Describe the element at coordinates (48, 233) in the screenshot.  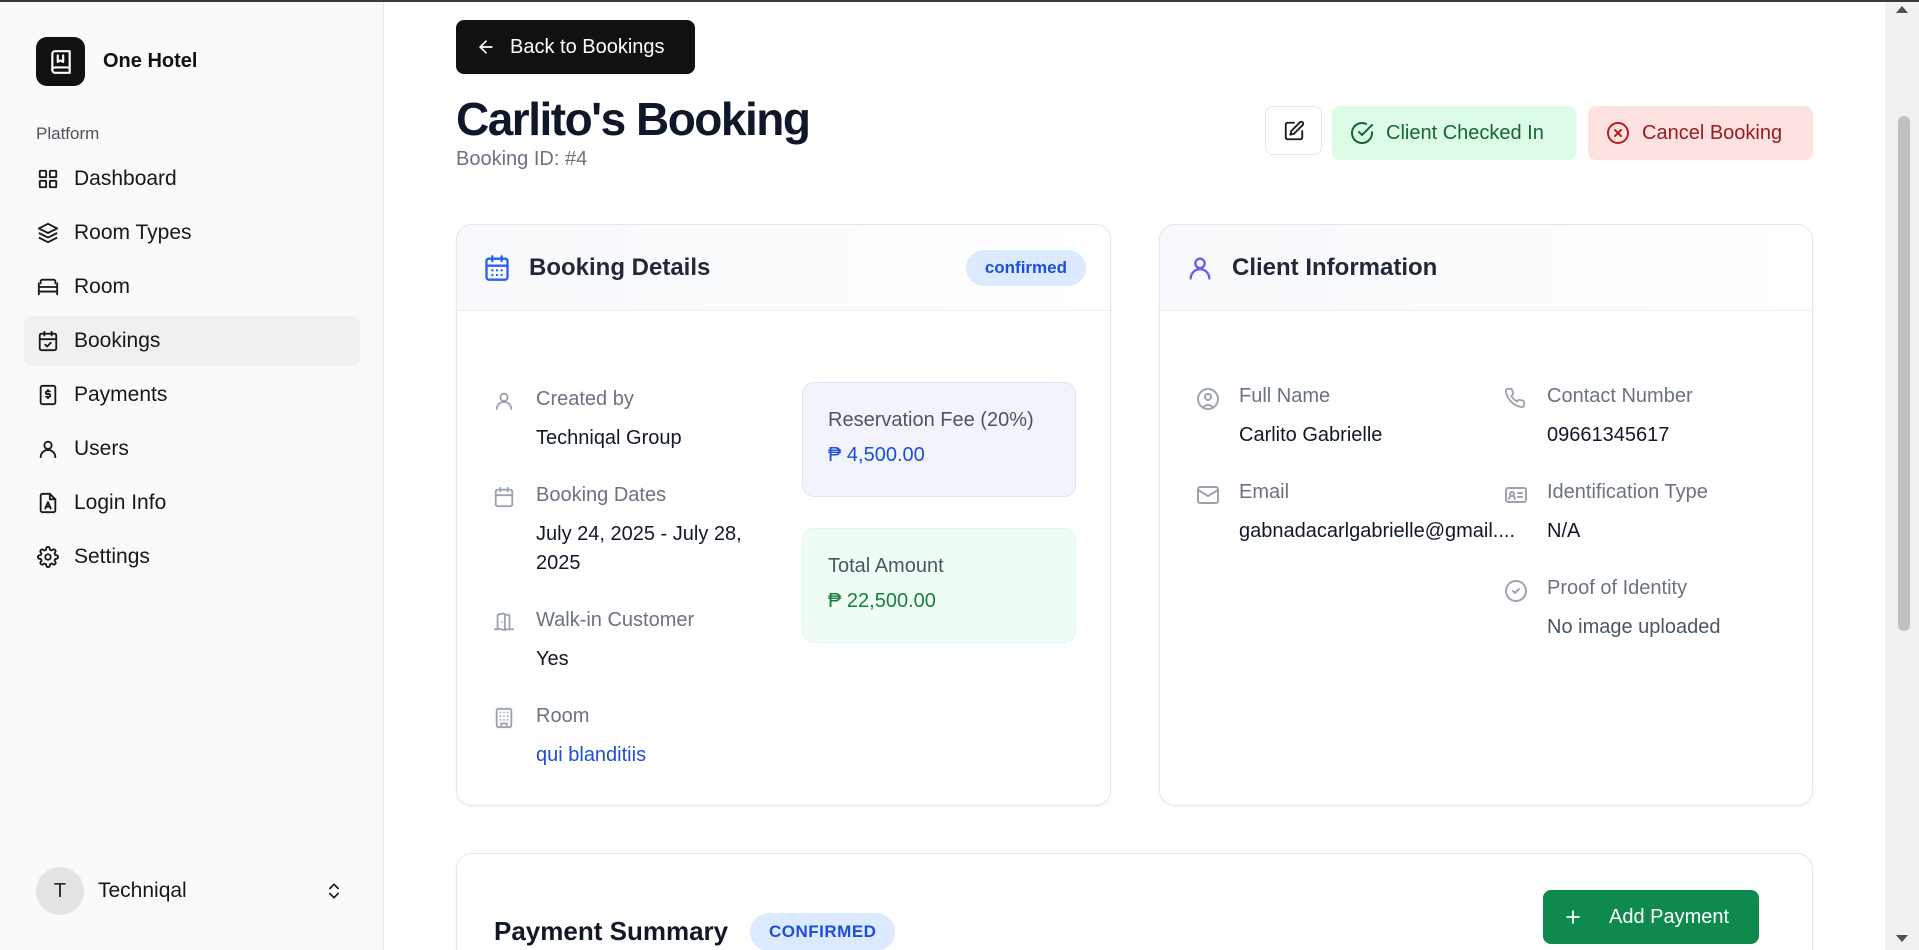
I see `layers-icon` at that location.